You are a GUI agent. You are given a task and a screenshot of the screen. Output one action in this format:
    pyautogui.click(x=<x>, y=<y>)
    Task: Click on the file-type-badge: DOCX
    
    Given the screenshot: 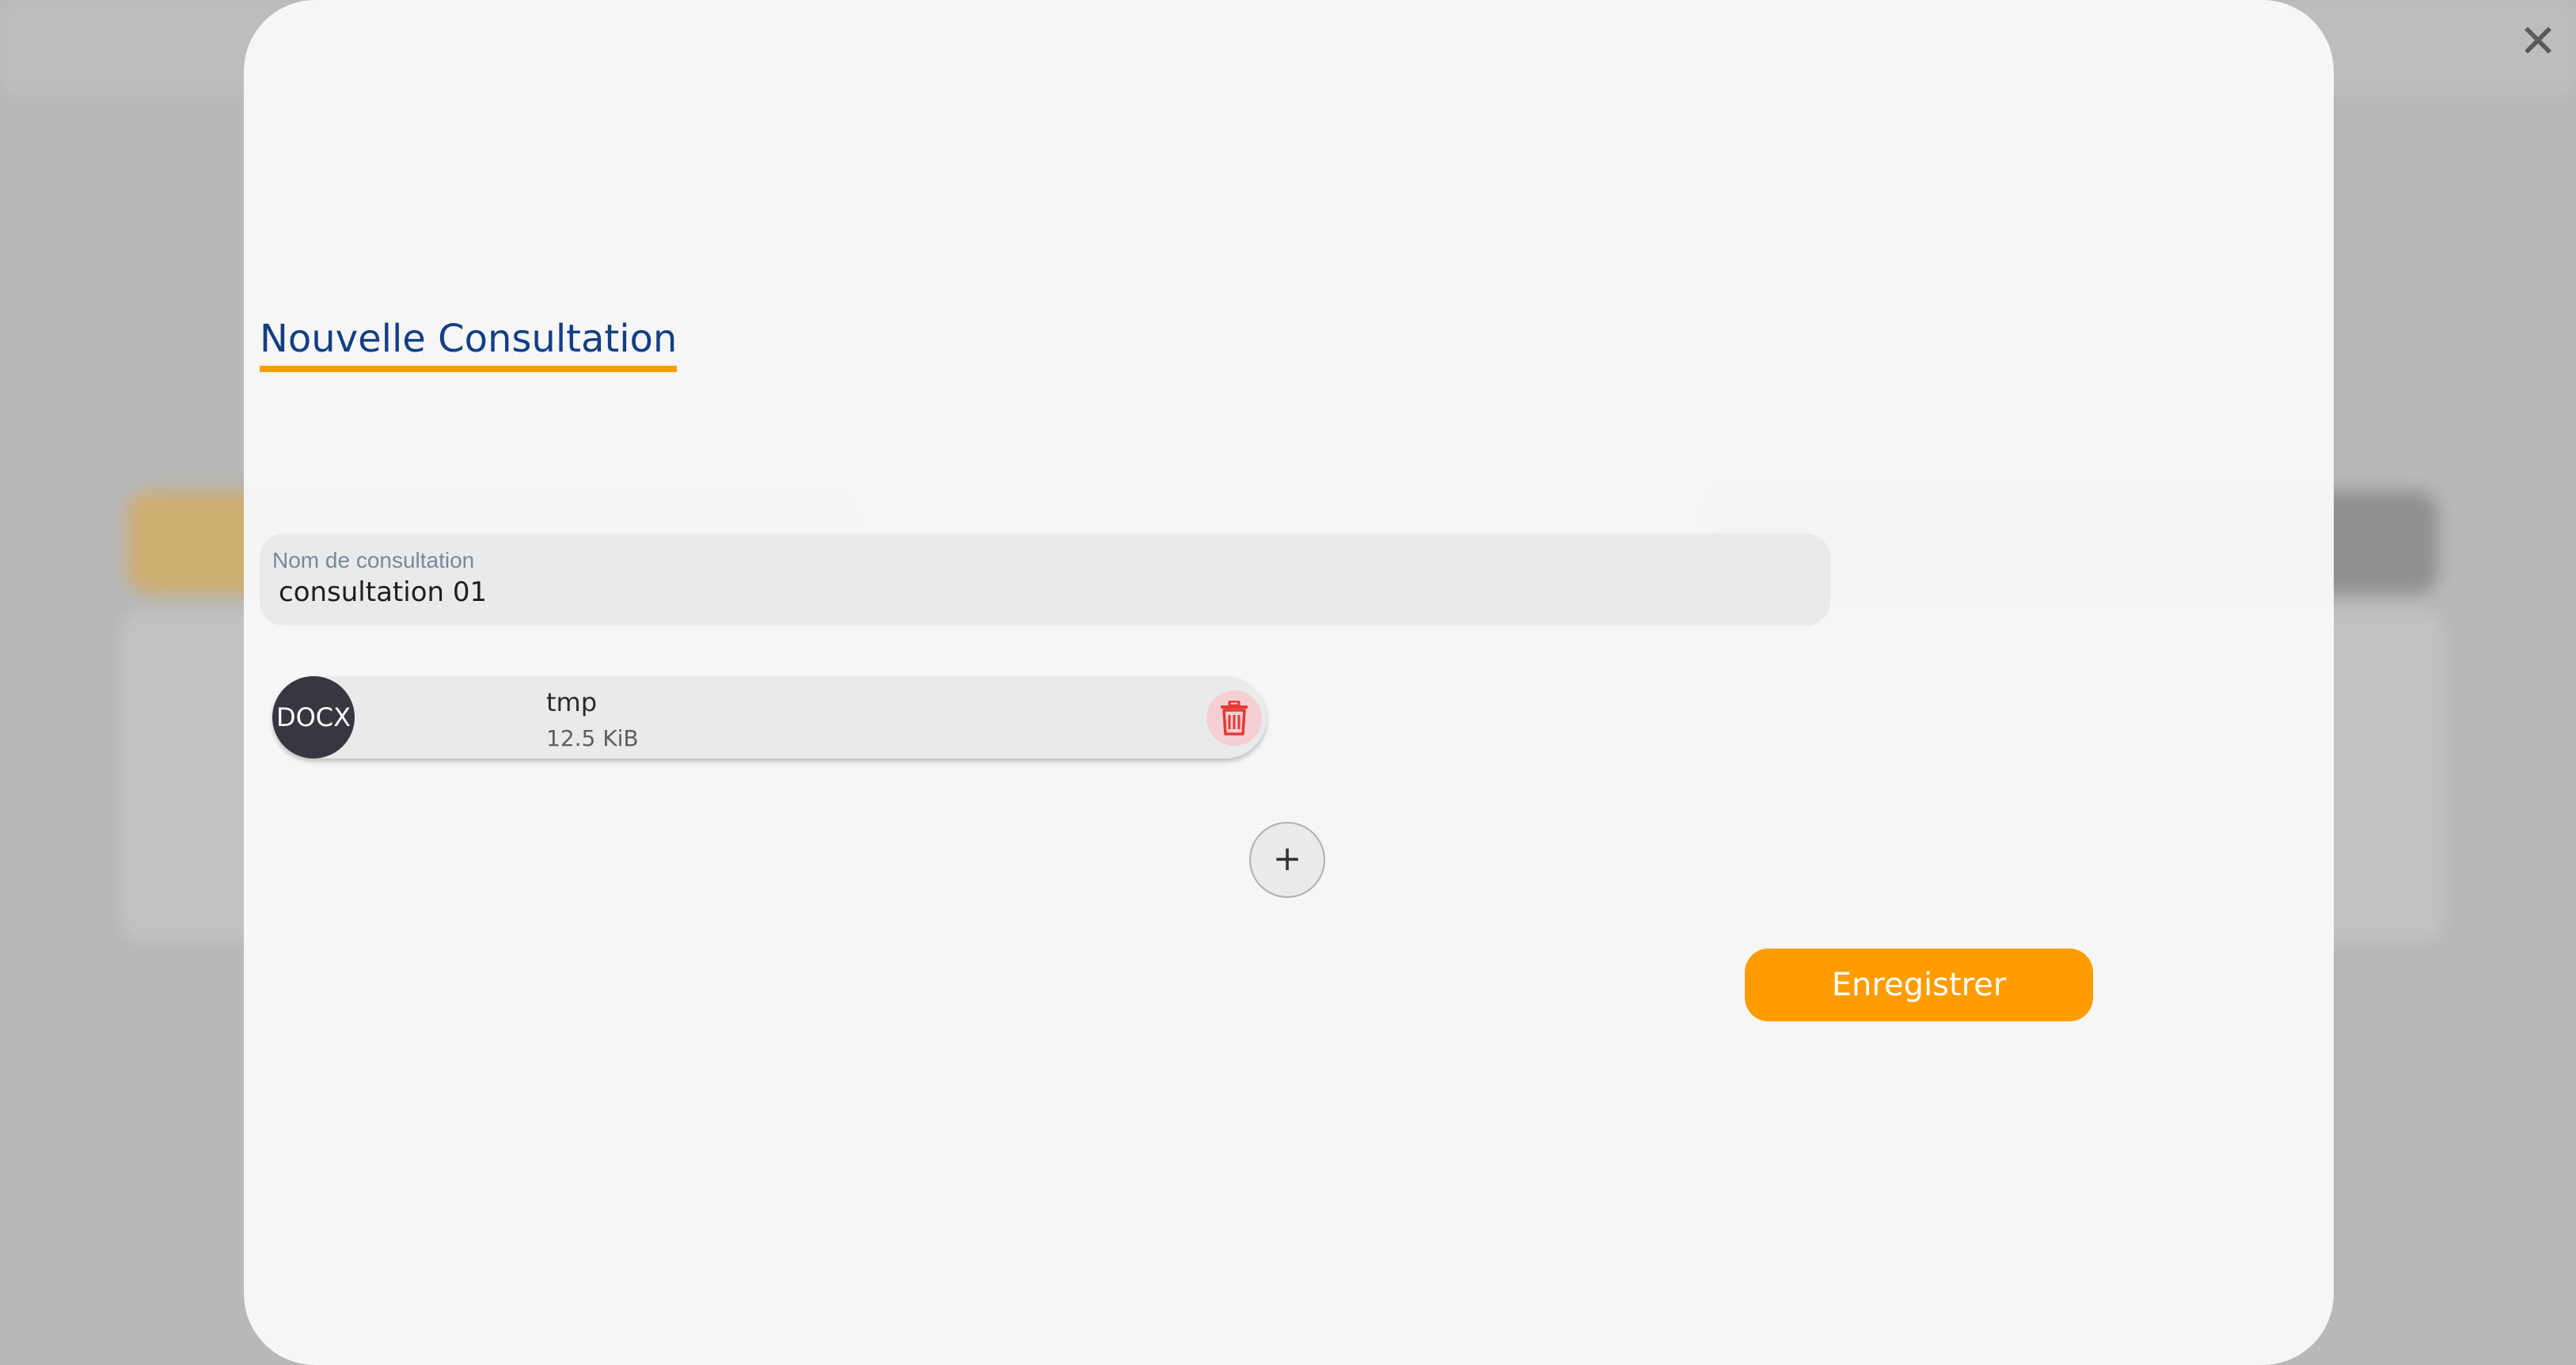 What is the action you would take?
    pyautogui.click(x=313, y=717)
    